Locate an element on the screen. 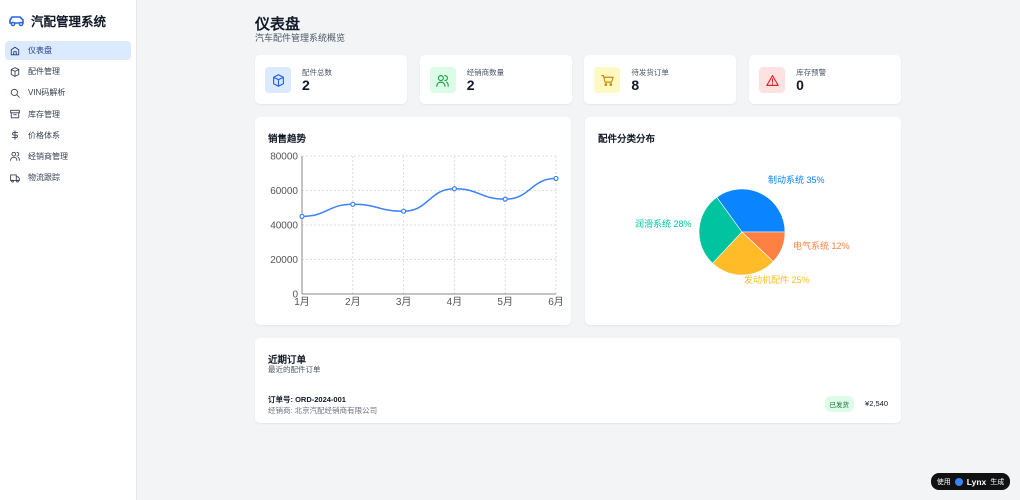 Image resolution: width=1020 pixels, height=500 pixels. pie-label: 制动系统 35% is located at coordinates (796, 179).